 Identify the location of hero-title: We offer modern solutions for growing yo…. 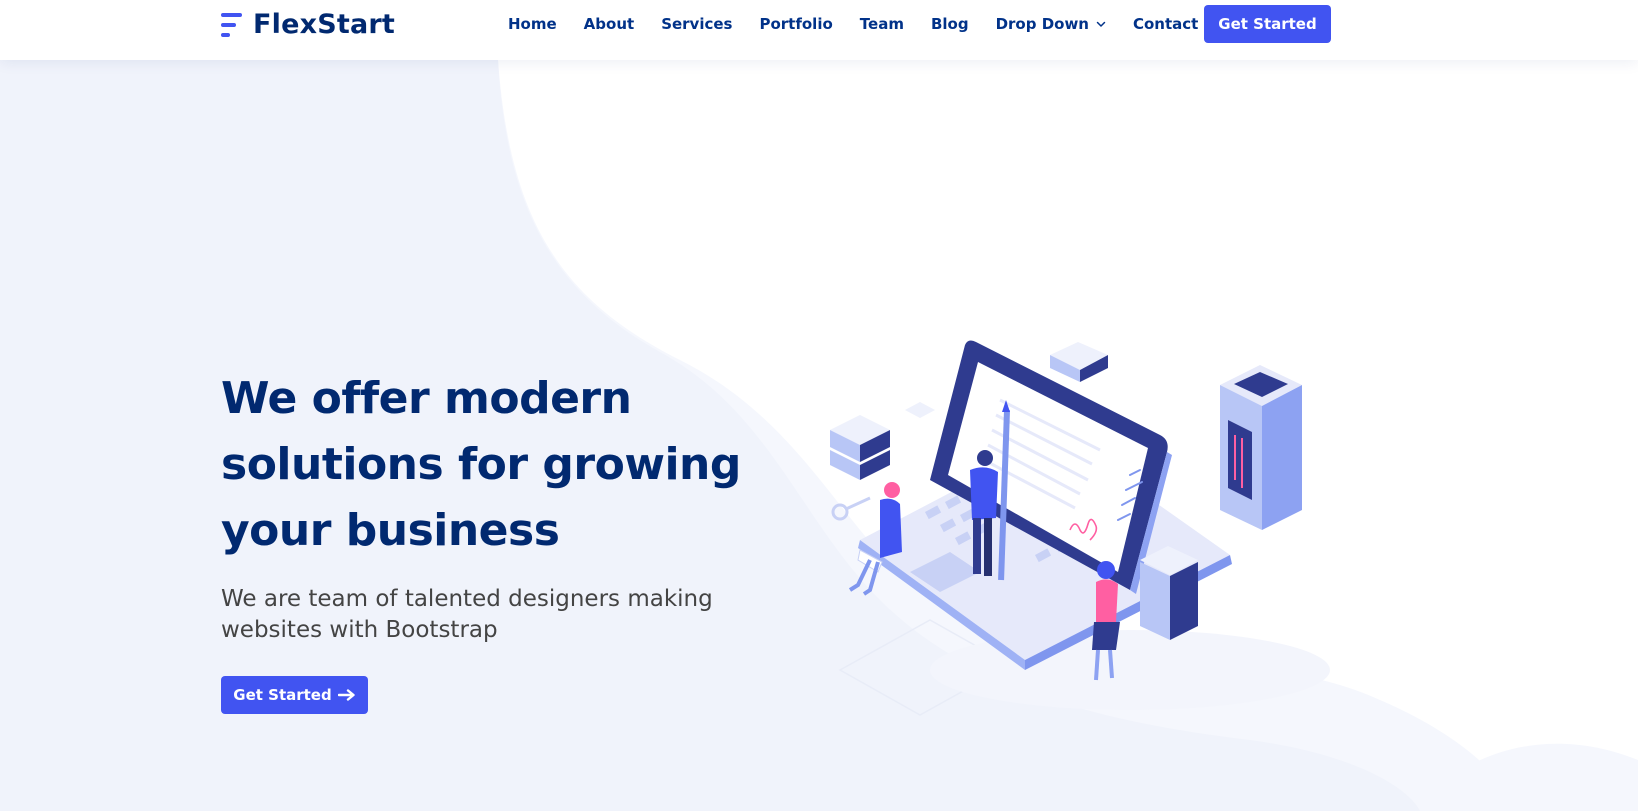
(481, 464).